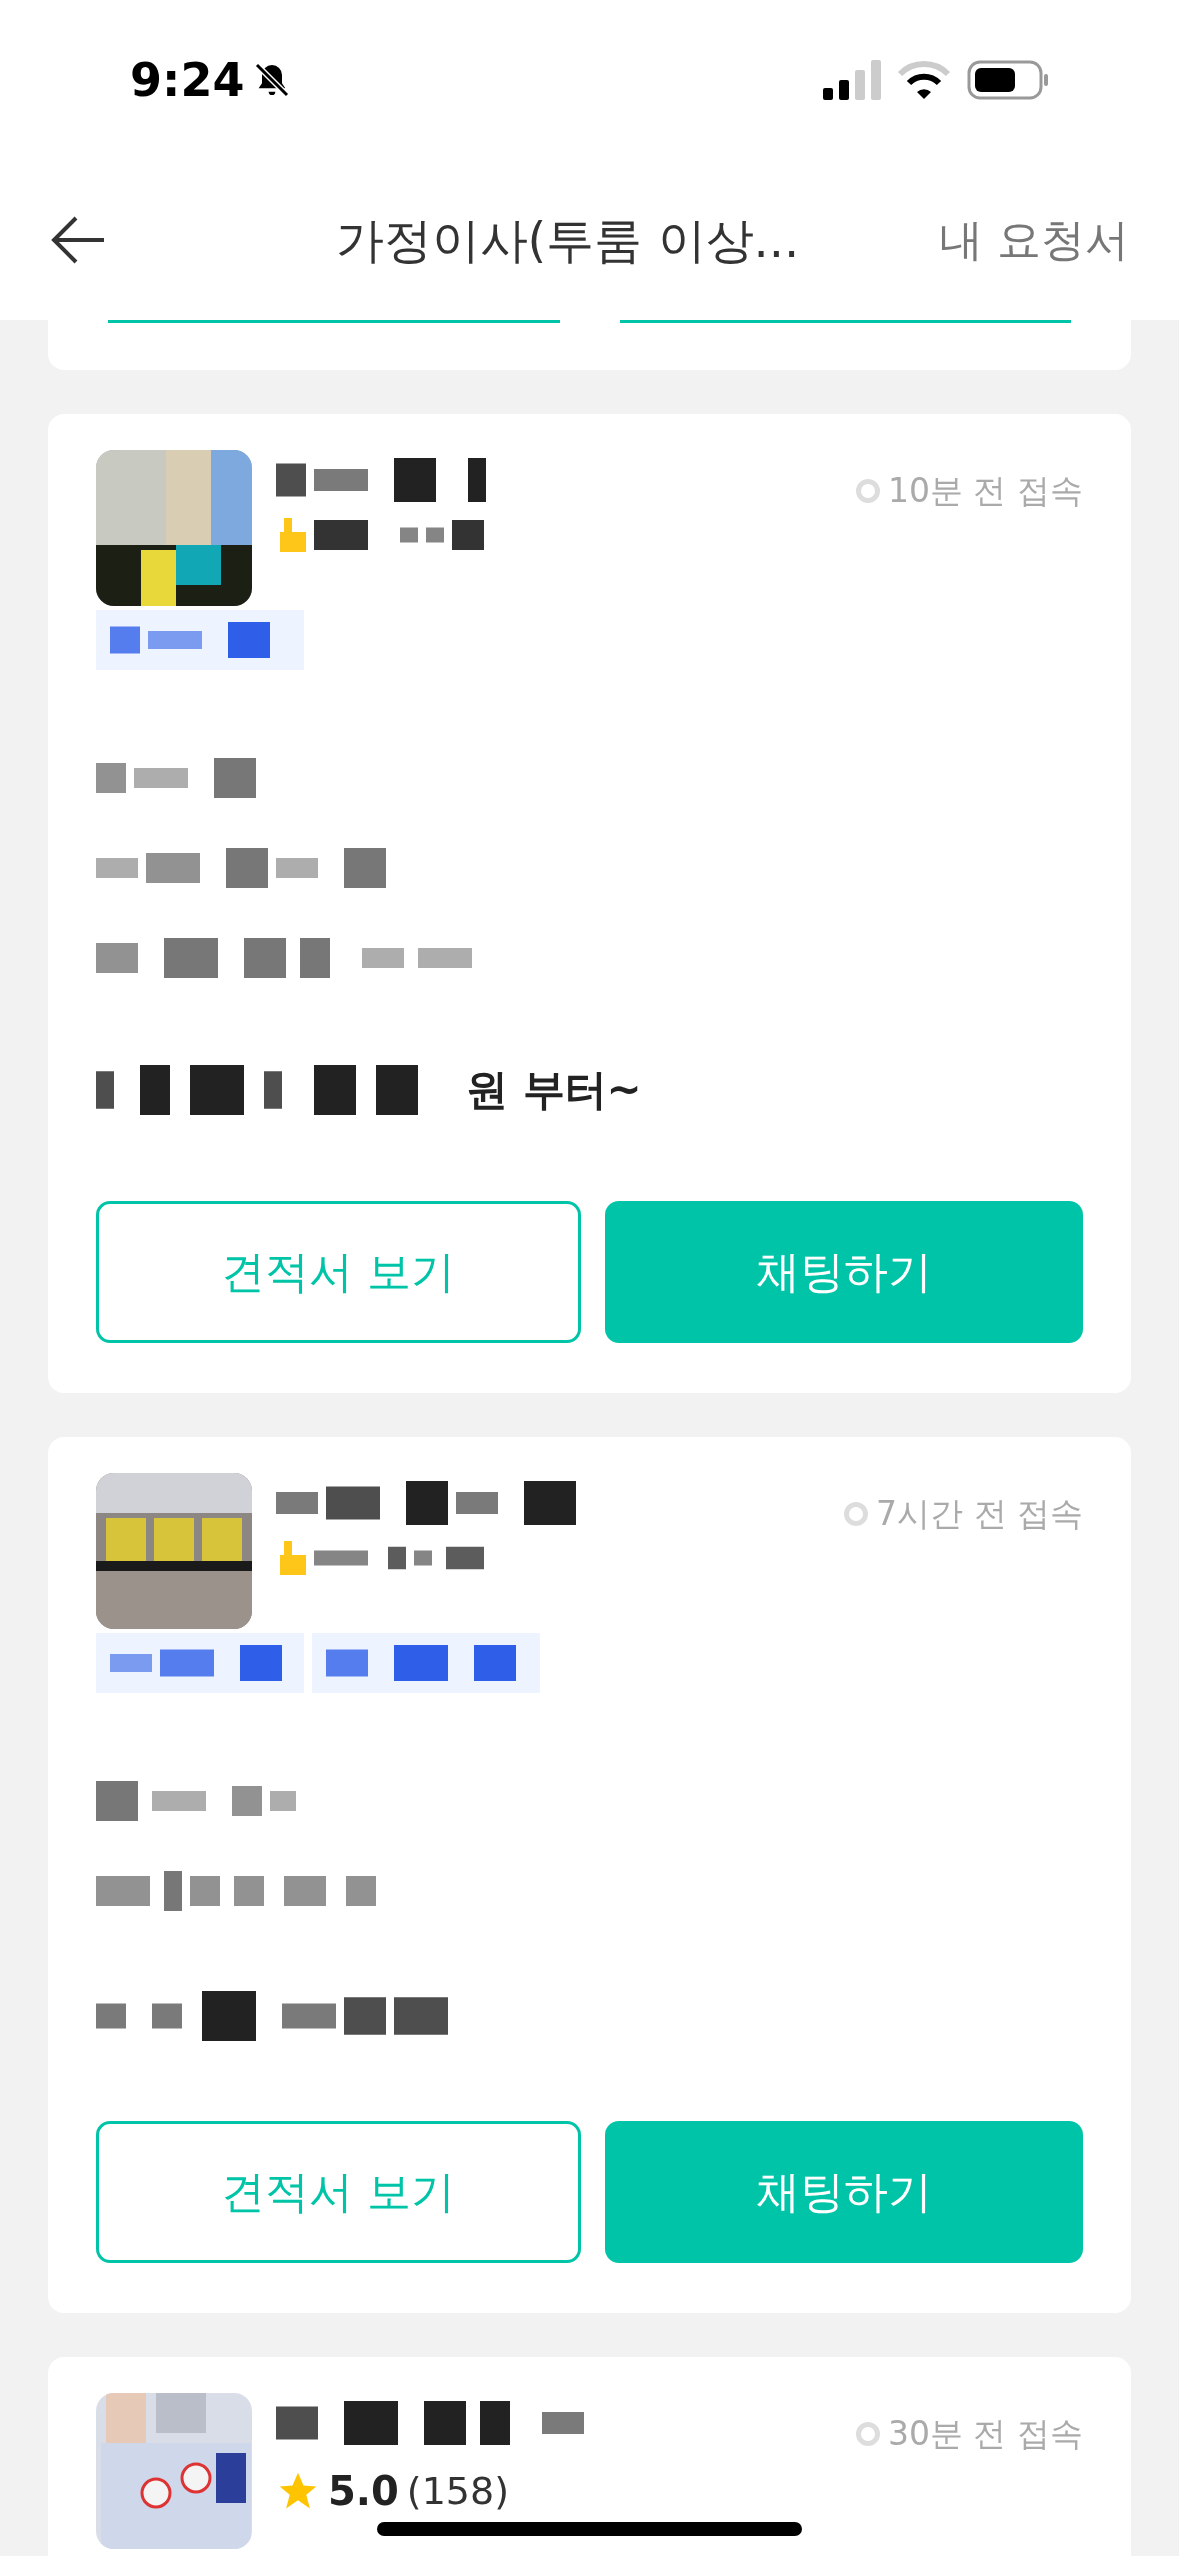  I want to click on last-seen-text: 30분 전 접속, so click(985, 2434).